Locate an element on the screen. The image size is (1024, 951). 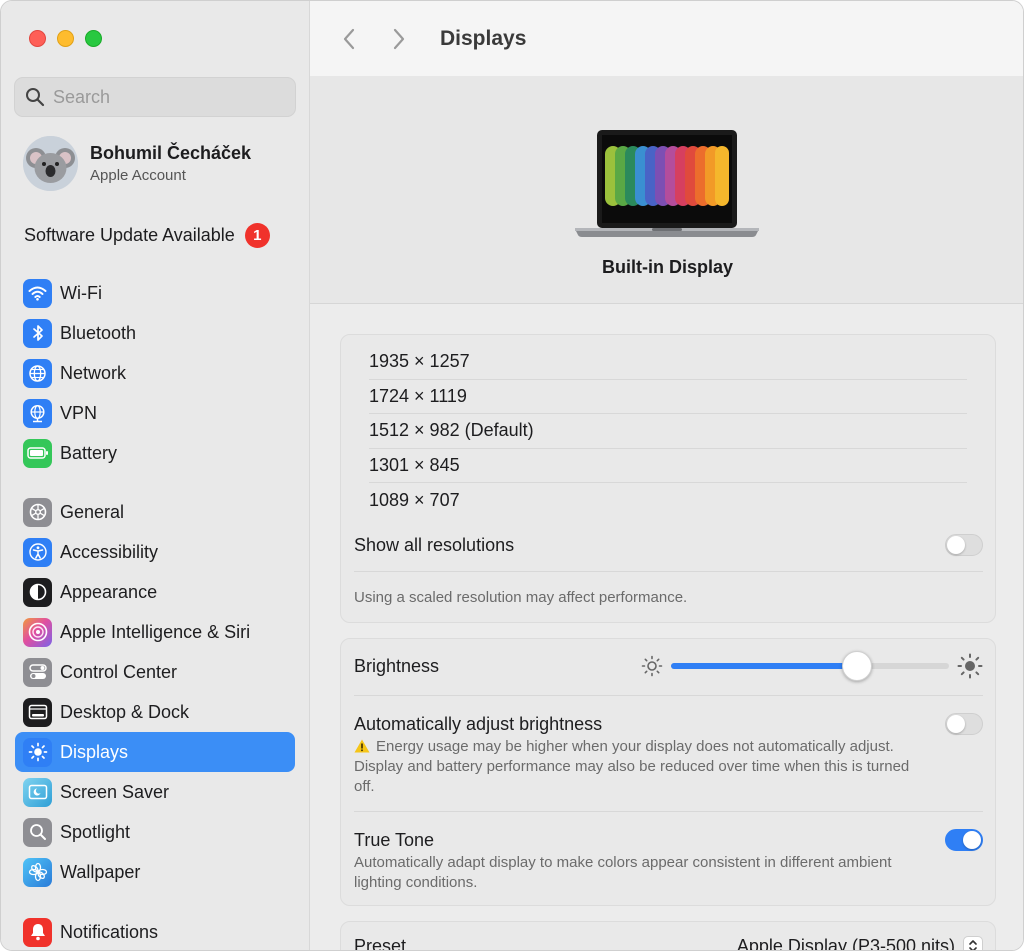
true-tone-toggle is located at coordinates (964, 840).